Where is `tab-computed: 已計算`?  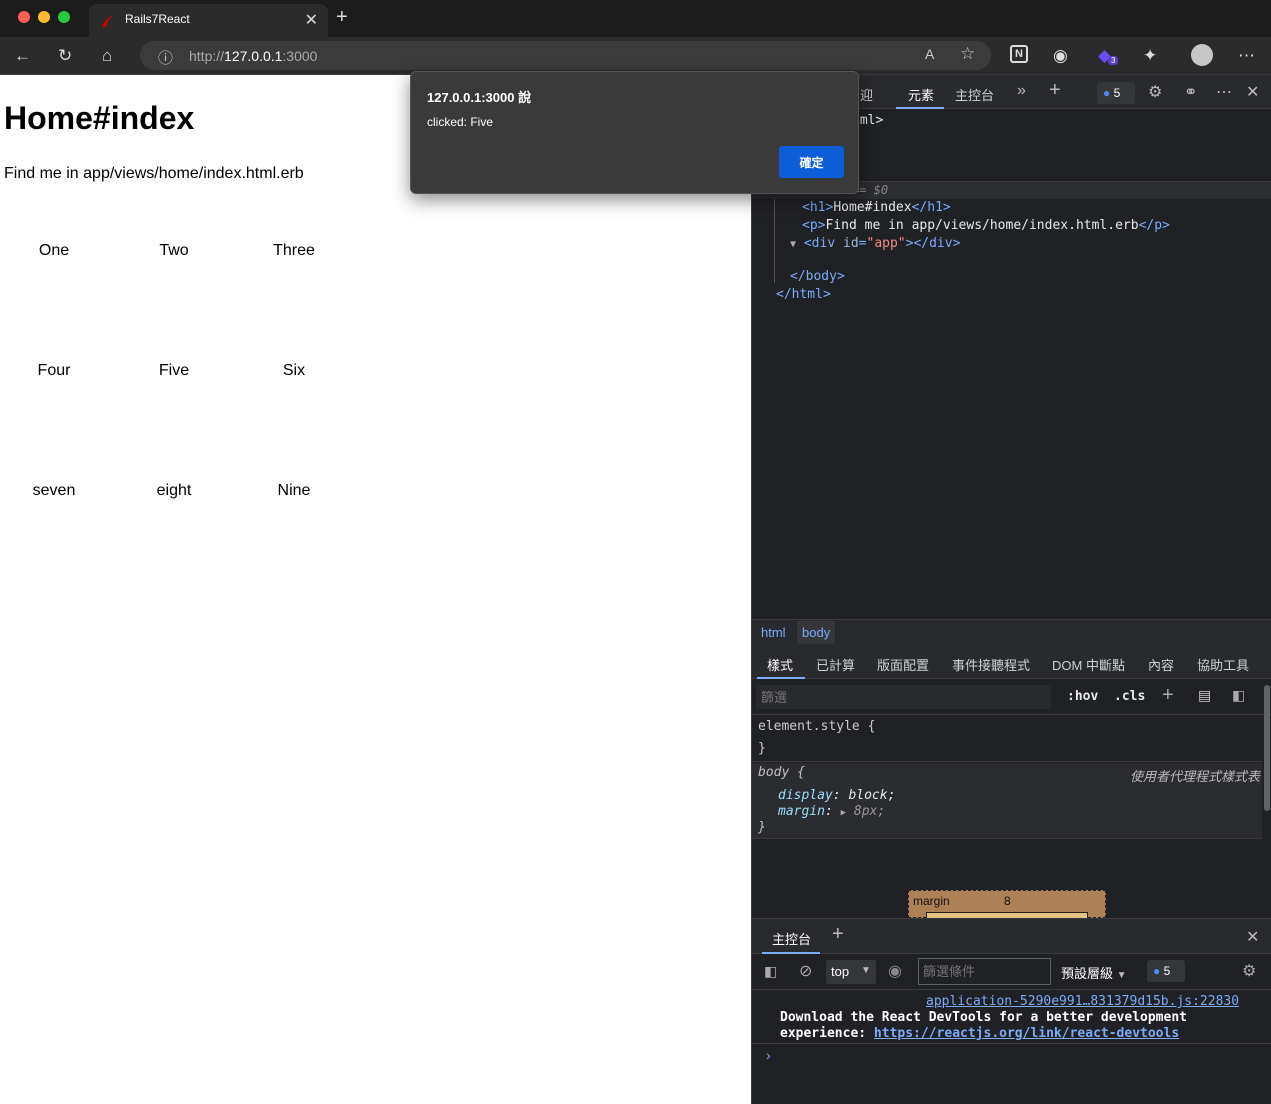
tab-computed: 已計算 is located at coordinates (835, 664).